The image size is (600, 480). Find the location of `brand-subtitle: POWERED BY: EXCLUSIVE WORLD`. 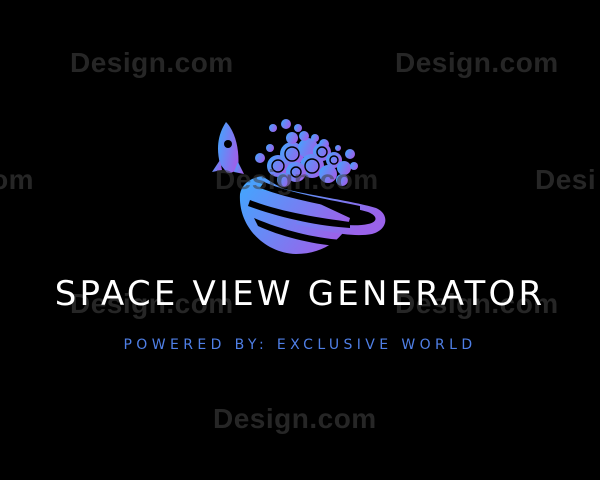

brand-subtitle: POWERED BY: EXCLUSIVE WORLD is located at coordinates (300, 345).